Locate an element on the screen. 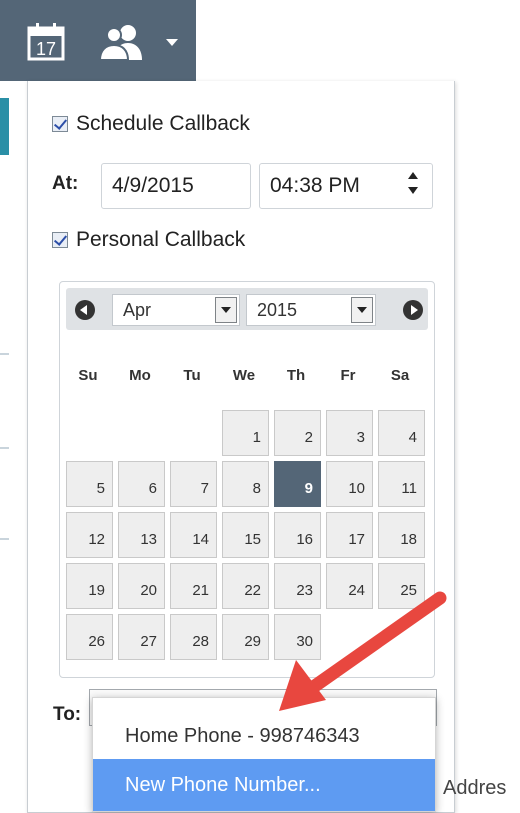  weekday-label: Fr is located at coordinates (348, 375).